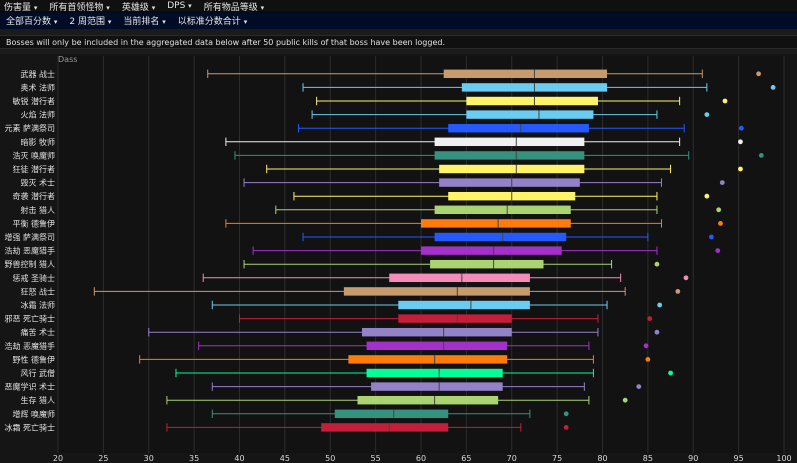 The width and height of the screenshot is (797, 463). I want to click on nav-dps-dropdown: DPS ▾, so click(179, 6).